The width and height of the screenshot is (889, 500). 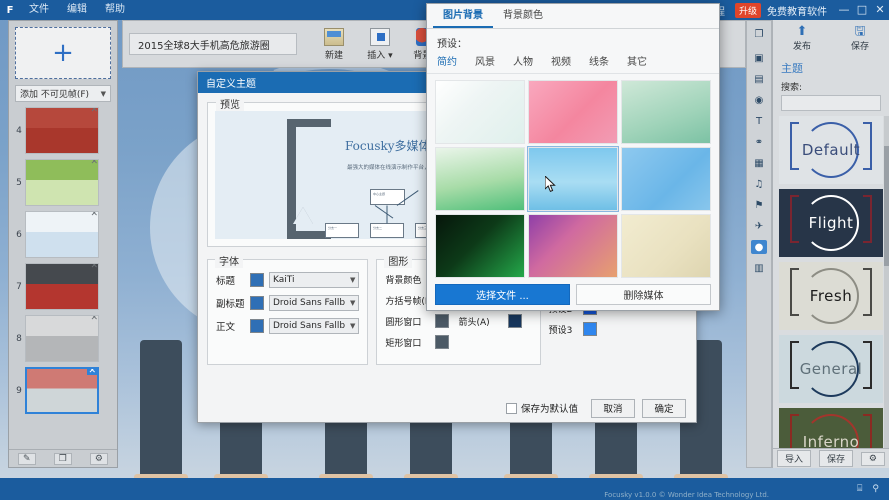 I want to click on subtab-1: 风景, so click(x=485, y=60).